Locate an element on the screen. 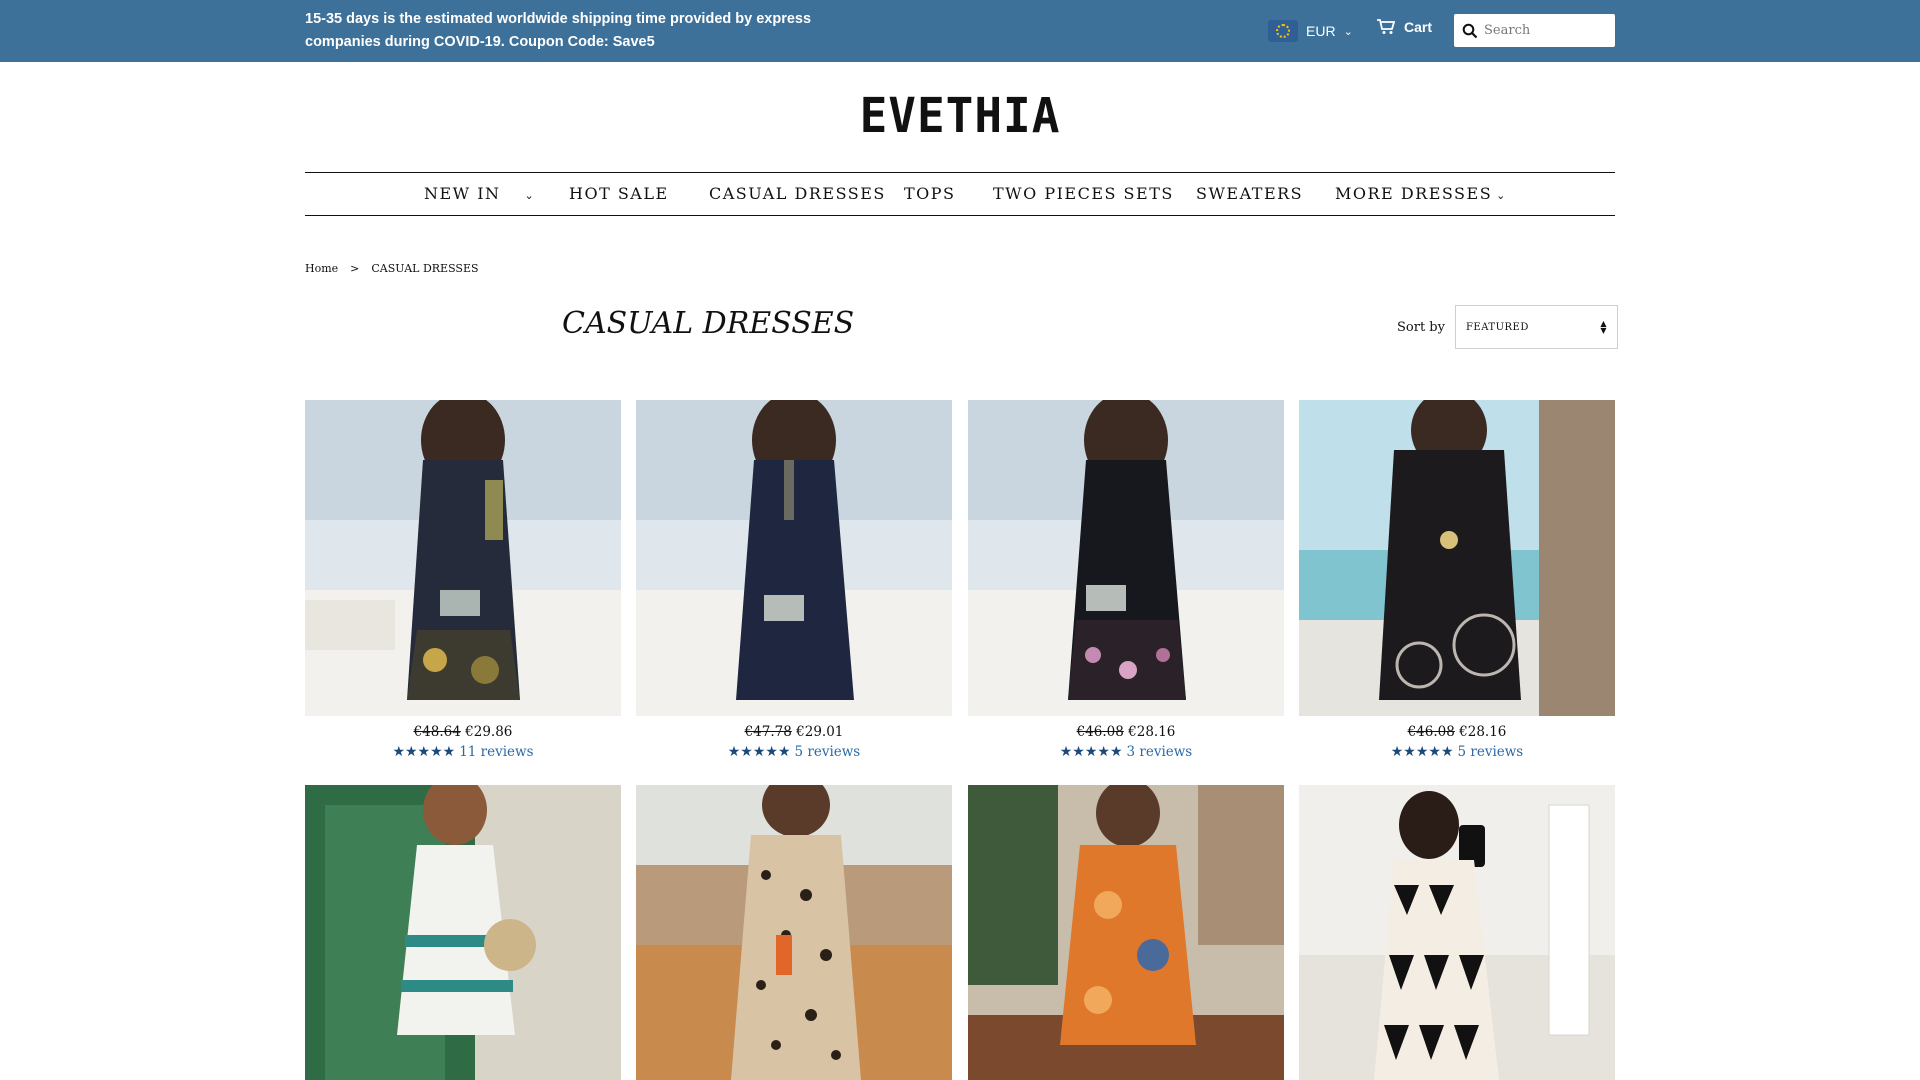 Image resolution: width=1920 pixels, height=1080 pixels. nav-item-more-dresses: MORE DRESSES ⌄ is located at coordinates (1421, 193).